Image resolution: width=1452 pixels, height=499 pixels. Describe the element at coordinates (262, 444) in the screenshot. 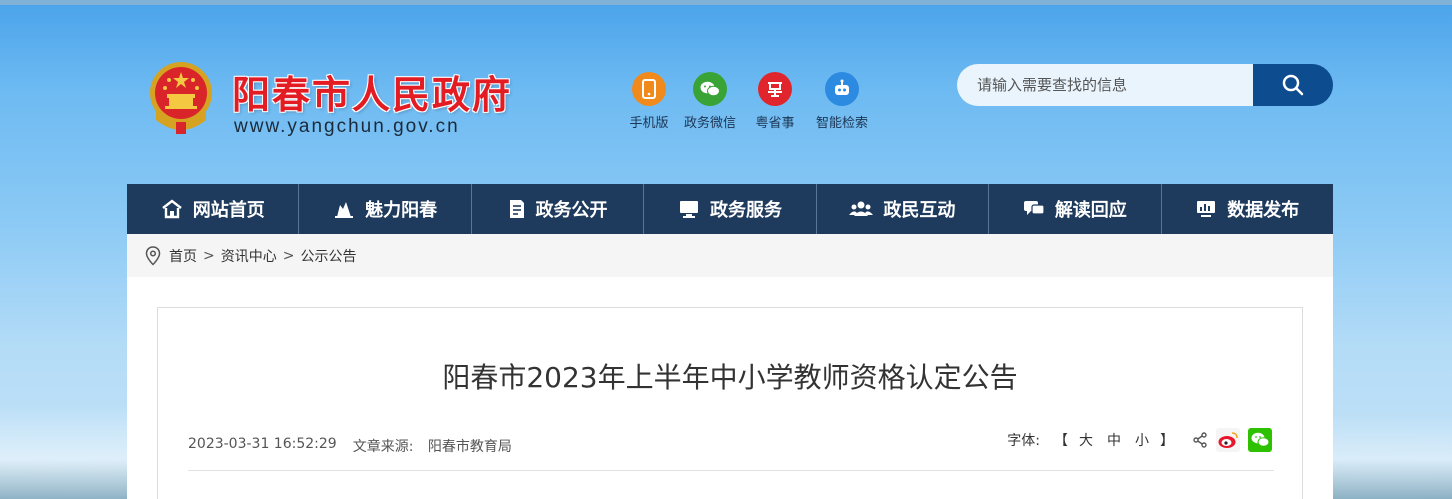

I see `article-datetime: 2023-03-31 16:52:29` at that location.